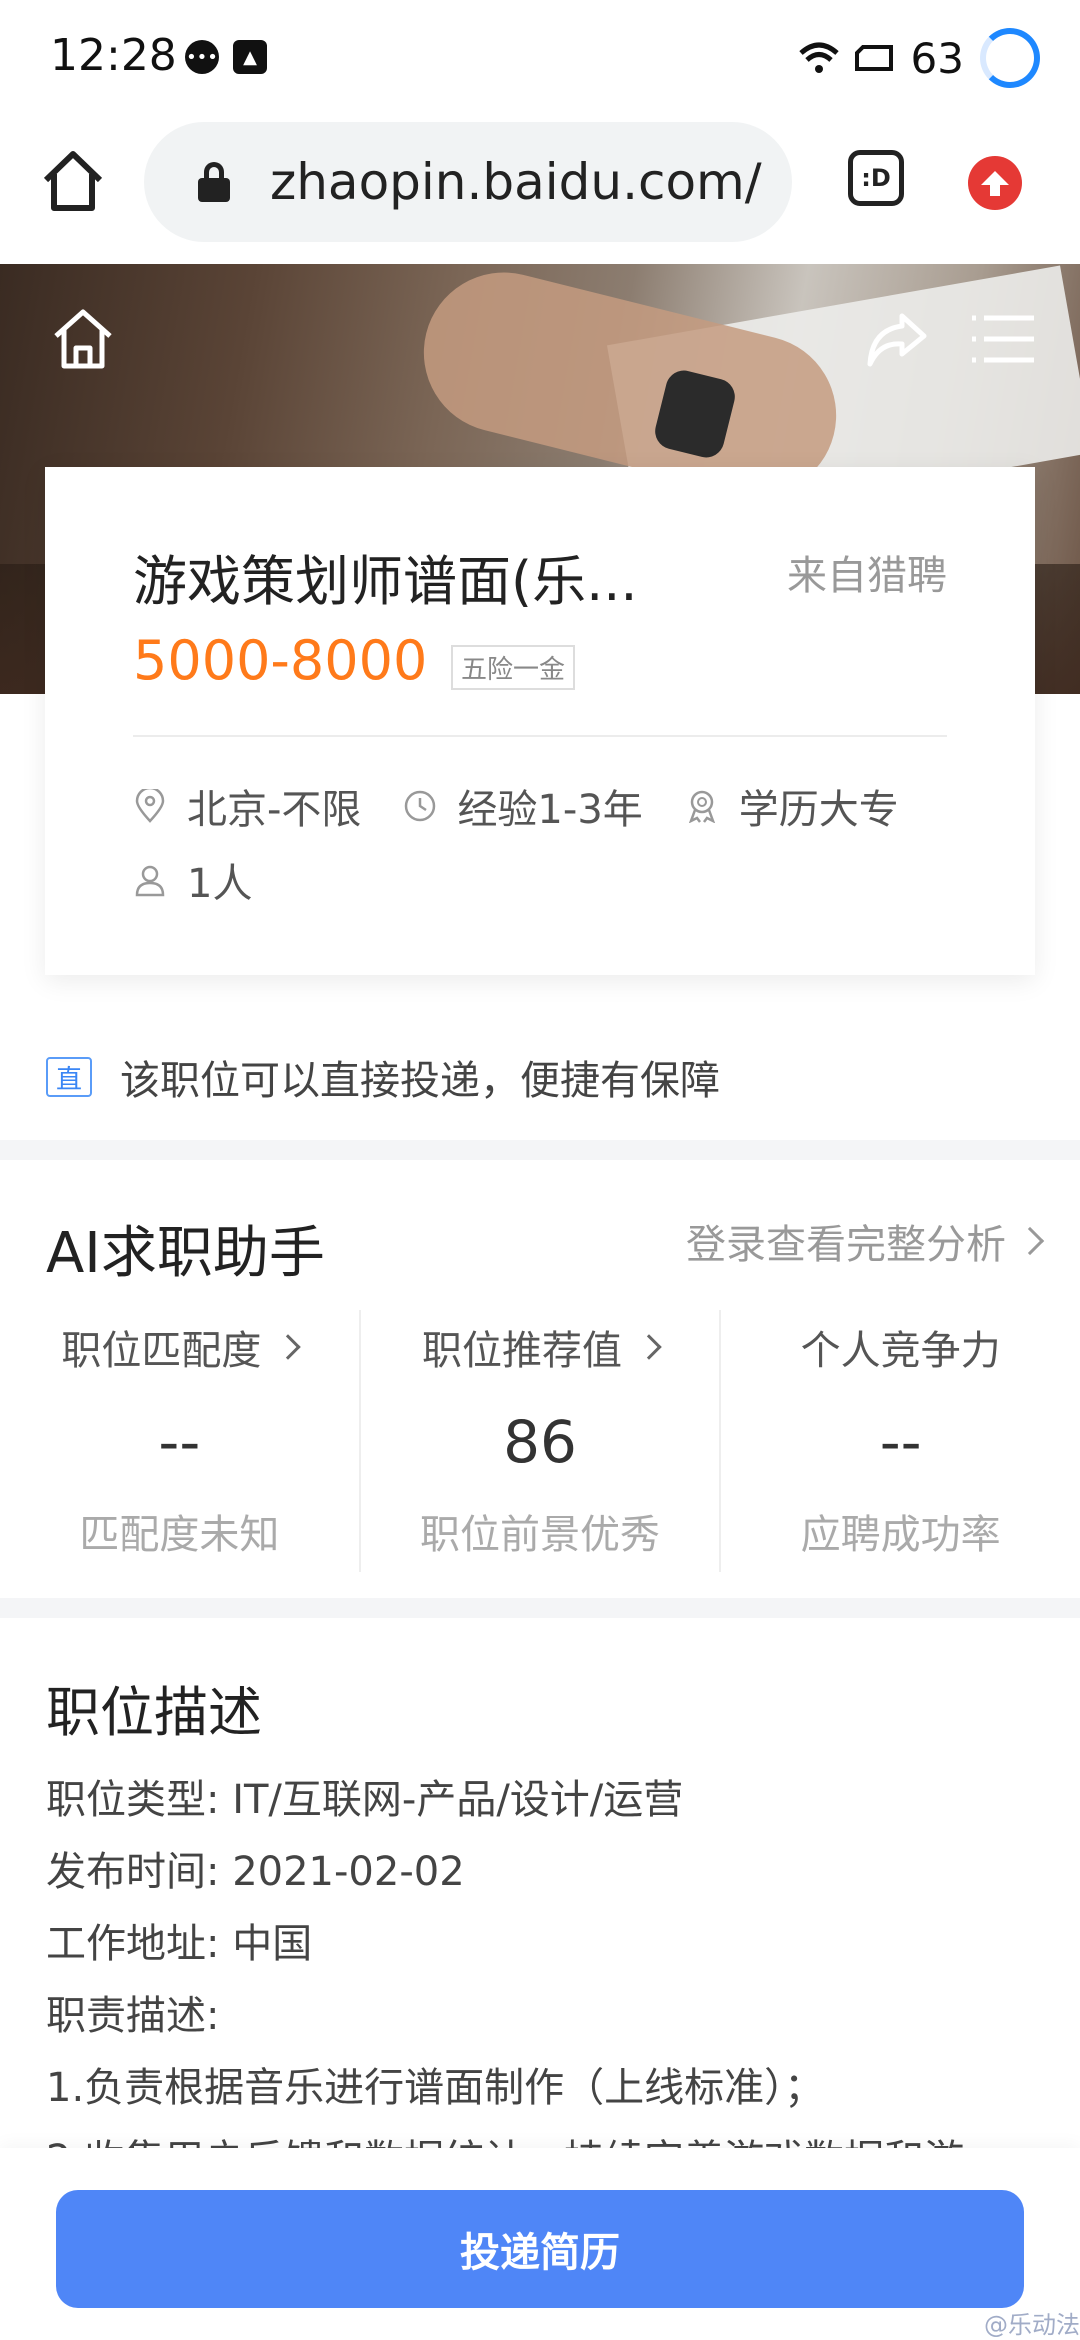  What do you see at coordinates (133, 2016) in the screenshot?
I see `description-line: 职责描述:` at bounding box center [133, 2016].